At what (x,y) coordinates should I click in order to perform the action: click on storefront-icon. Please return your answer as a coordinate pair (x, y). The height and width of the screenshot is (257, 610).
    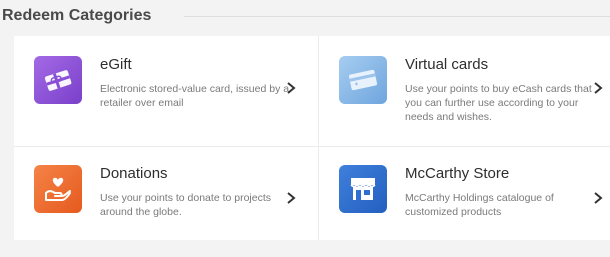
    Looking at the image, I should click on (363, 189).